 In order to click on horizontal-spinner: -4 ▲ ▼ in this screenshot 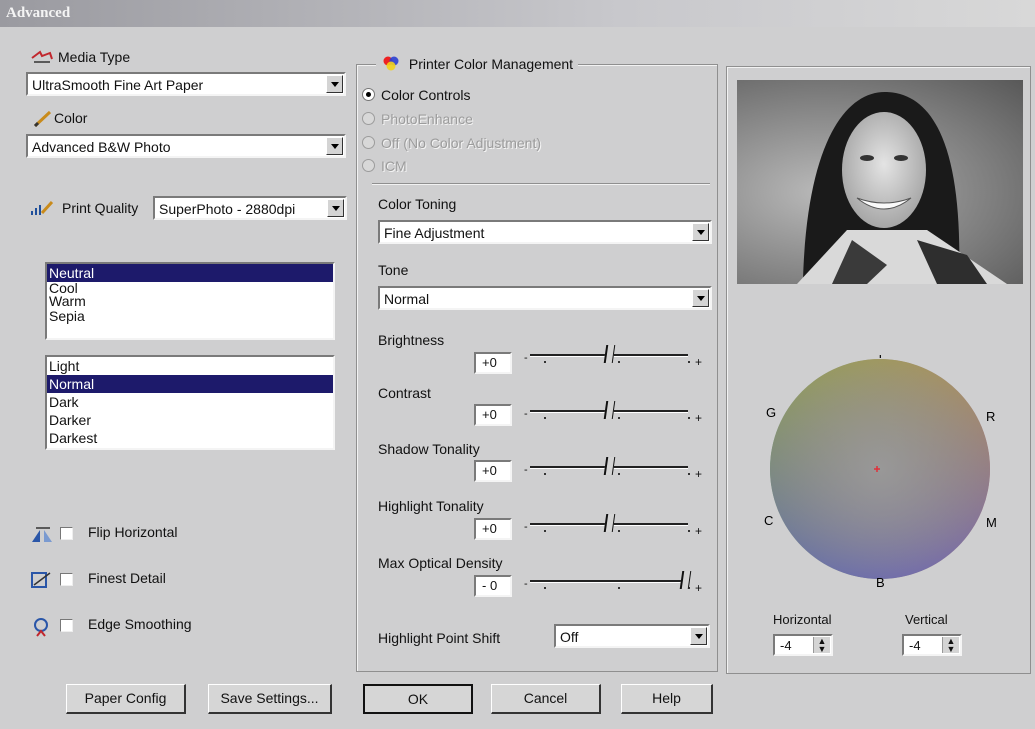, I will do `click(803, 645)`.